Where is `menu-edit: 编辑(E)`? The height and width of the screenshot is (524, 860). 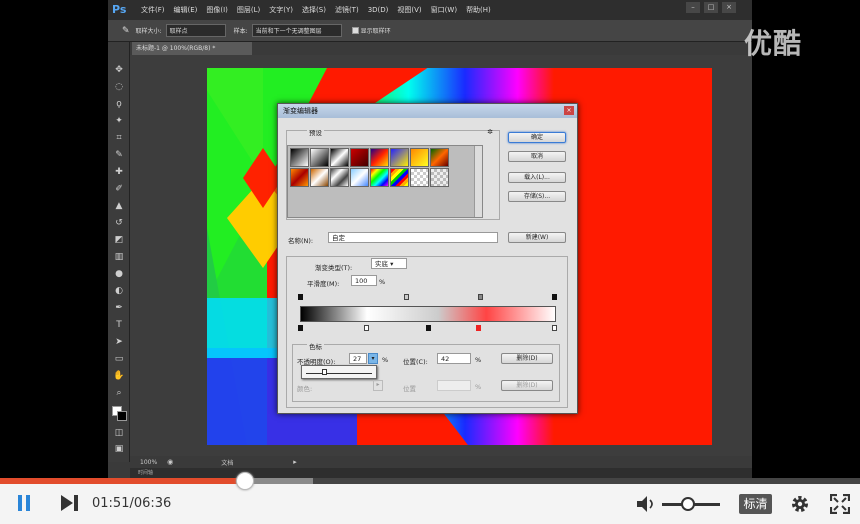 menu-edit: 编辑(E) is located at coordinates (186, 10).